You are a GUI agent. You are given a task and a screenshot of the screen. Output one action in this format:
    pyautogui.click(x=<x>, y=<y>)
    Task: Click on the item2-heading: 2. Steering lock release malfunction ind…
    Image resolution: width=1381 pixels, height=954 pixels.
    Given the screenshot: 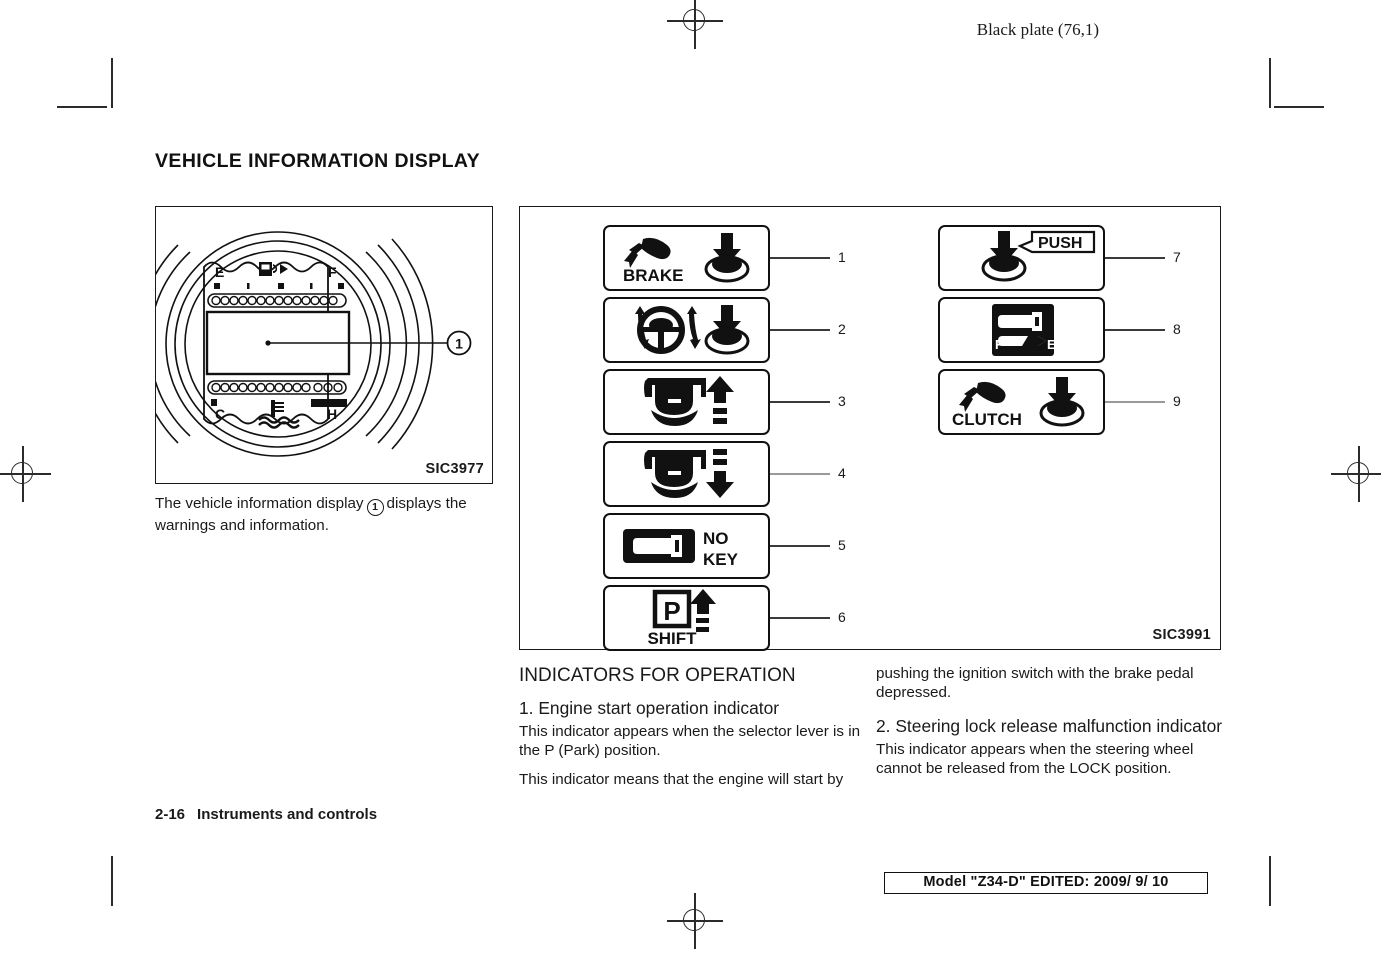 What is the action you would take?
    pyautogui.click(x=1049, y=726)
    